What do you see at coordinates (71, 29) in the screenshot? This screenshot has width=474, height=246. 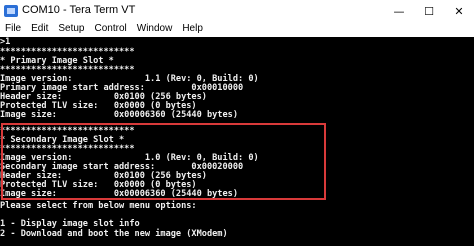 I see `menu-setup: Setup` at bounding box center [71, 29].